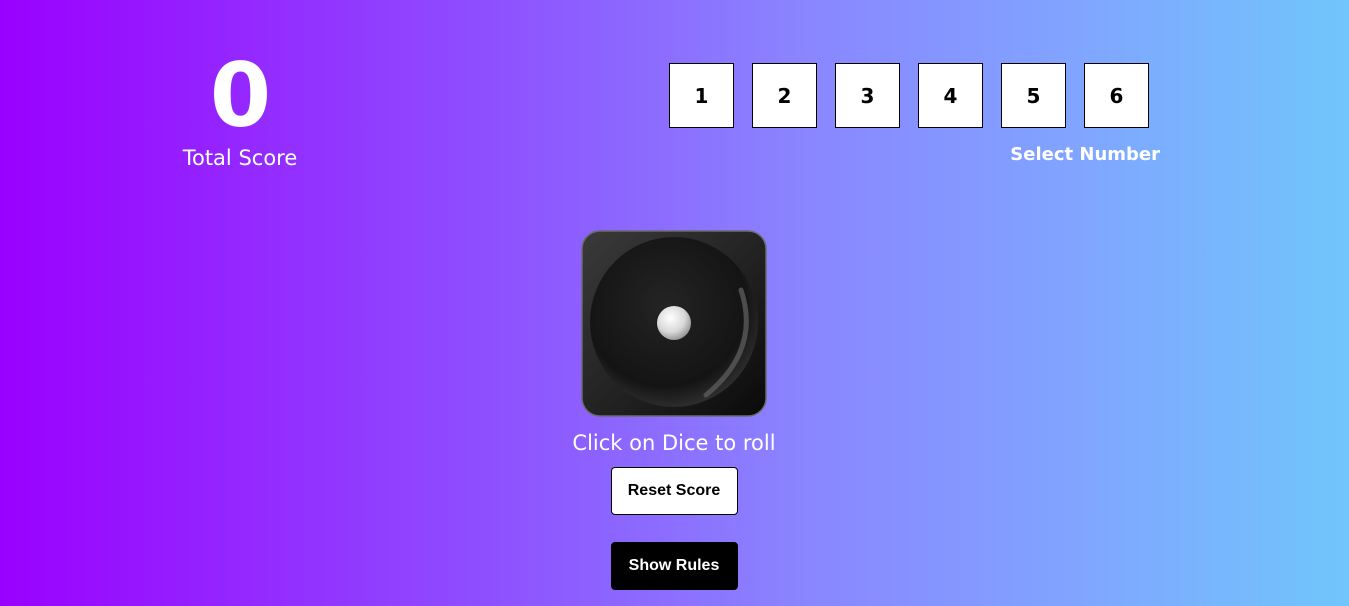 Image resolution: width=1349 pixels, height=606 pixels. I want to click on number-selector: 1 2 3 4 5 6 Select Number, so click(914, 114).